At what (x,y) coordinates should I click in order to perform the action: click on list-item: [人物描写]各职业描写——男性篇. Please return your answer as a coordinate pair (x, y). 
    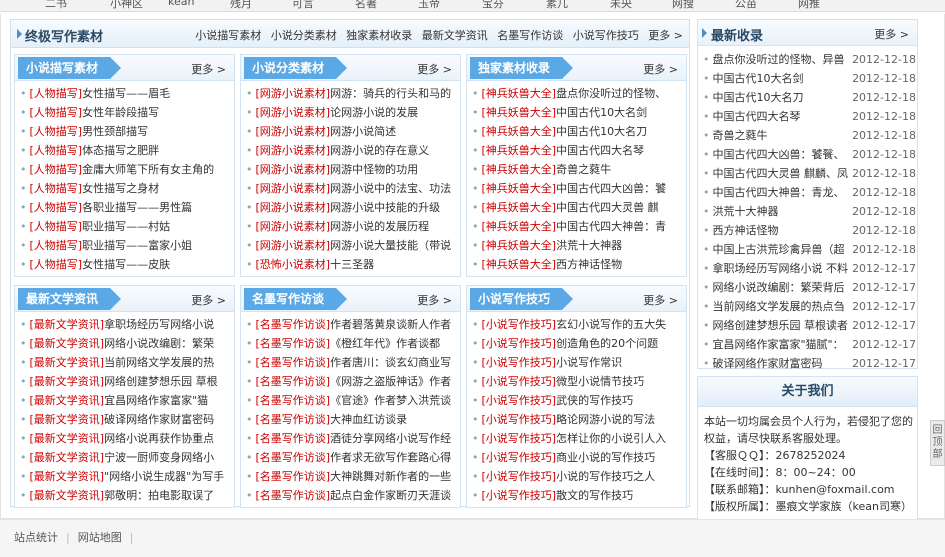
    Looking at the image, I should click on (126, 207).